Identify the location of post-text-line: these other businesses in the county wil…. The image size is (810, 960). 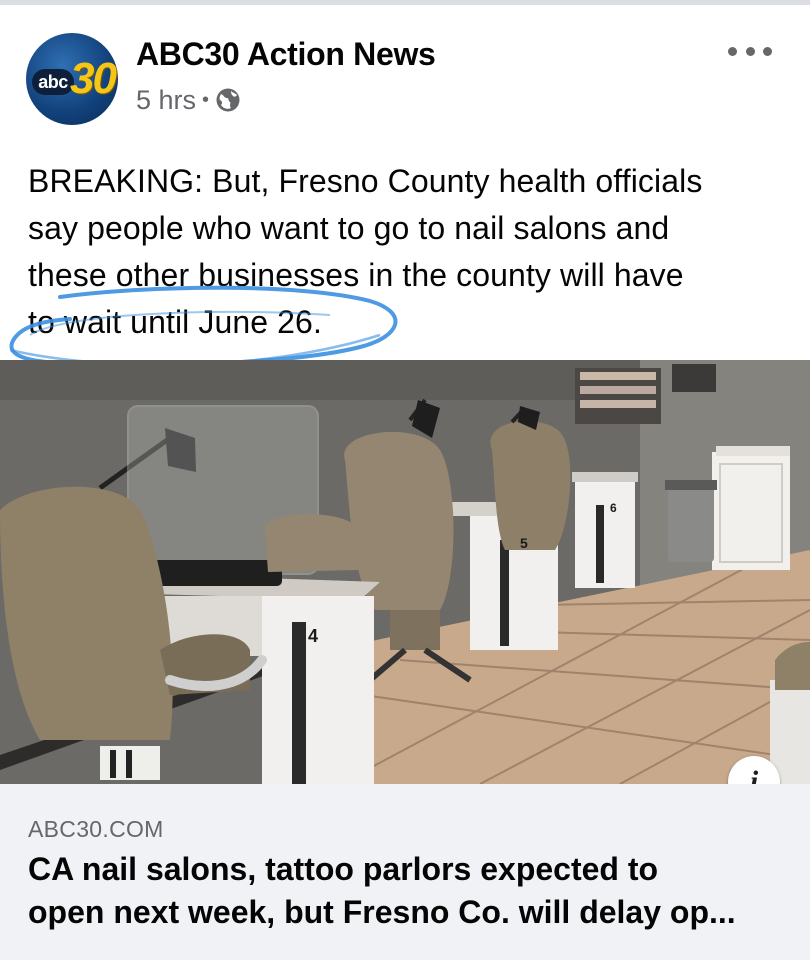
(356, 275).